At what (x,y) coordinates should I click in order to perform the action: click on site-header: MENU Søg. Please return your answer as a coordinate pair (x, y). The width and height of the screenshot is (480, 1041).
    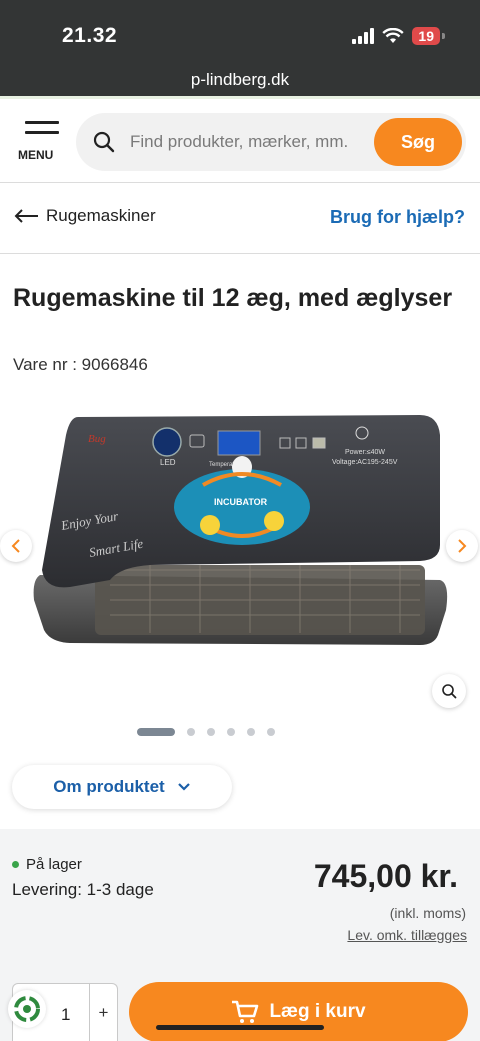
    Looking at the image, I should click on (240, 141).